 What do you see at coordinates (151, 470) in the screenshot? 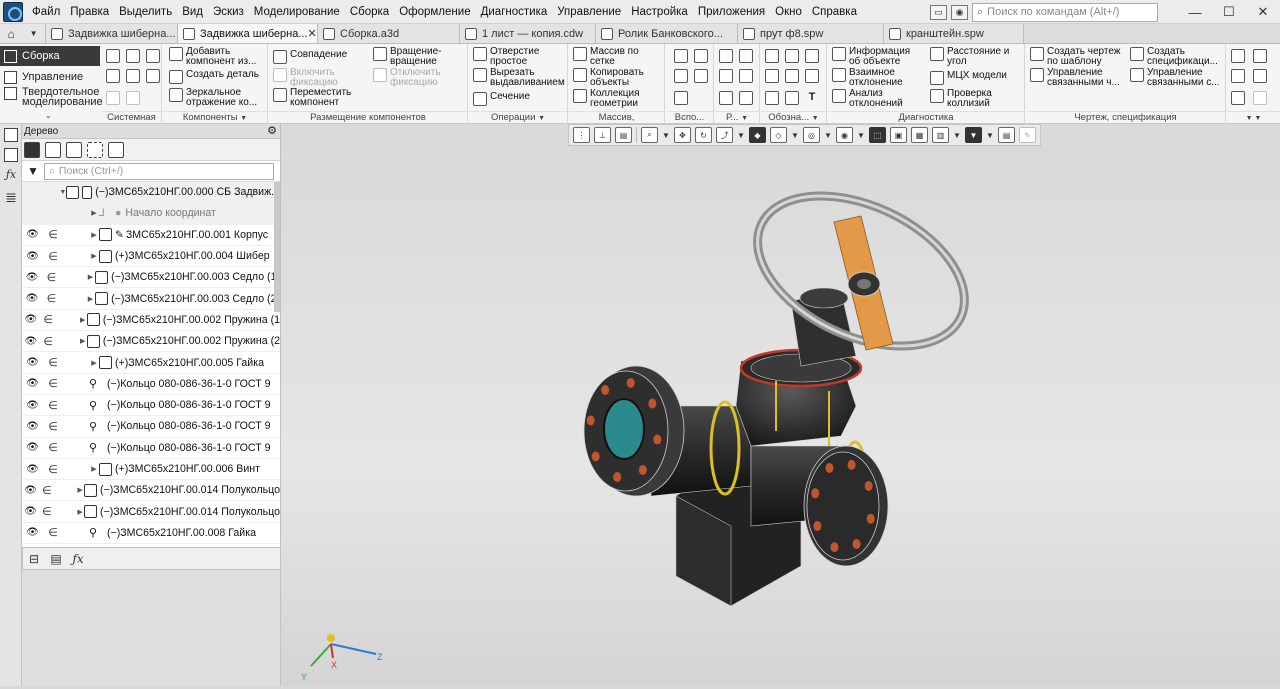
I see `tree-row: 👁 ∈ ▶ (+)ЗМС65х210НГ.00.006 Винт` at bounding box center [151, 470].